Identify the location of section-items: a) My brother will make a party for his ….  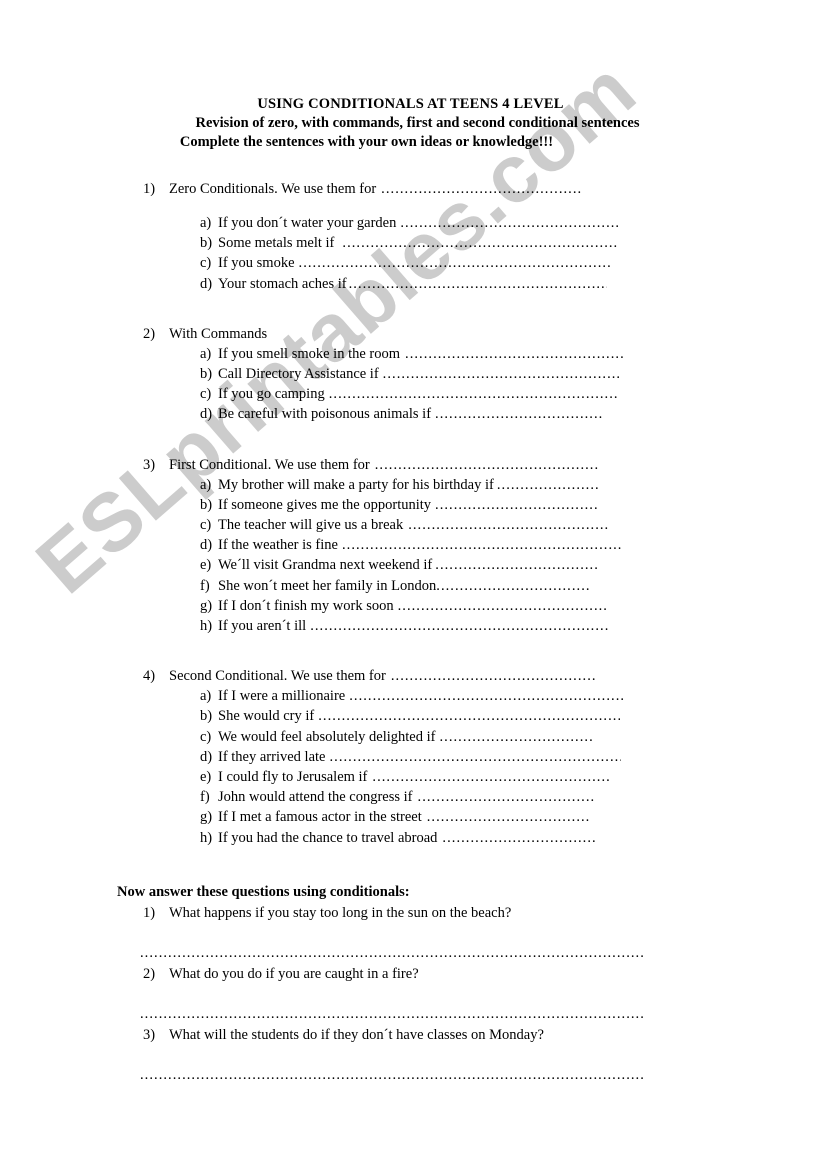
(410, 556).